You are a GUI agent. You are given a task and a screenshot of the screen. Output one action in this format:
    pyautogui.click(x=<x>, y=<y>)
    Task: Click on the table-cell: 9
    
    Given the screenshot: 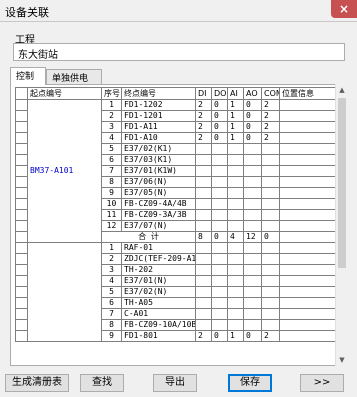 What is the action you would take?
    pyautogui.click(x=111, y=336)
    